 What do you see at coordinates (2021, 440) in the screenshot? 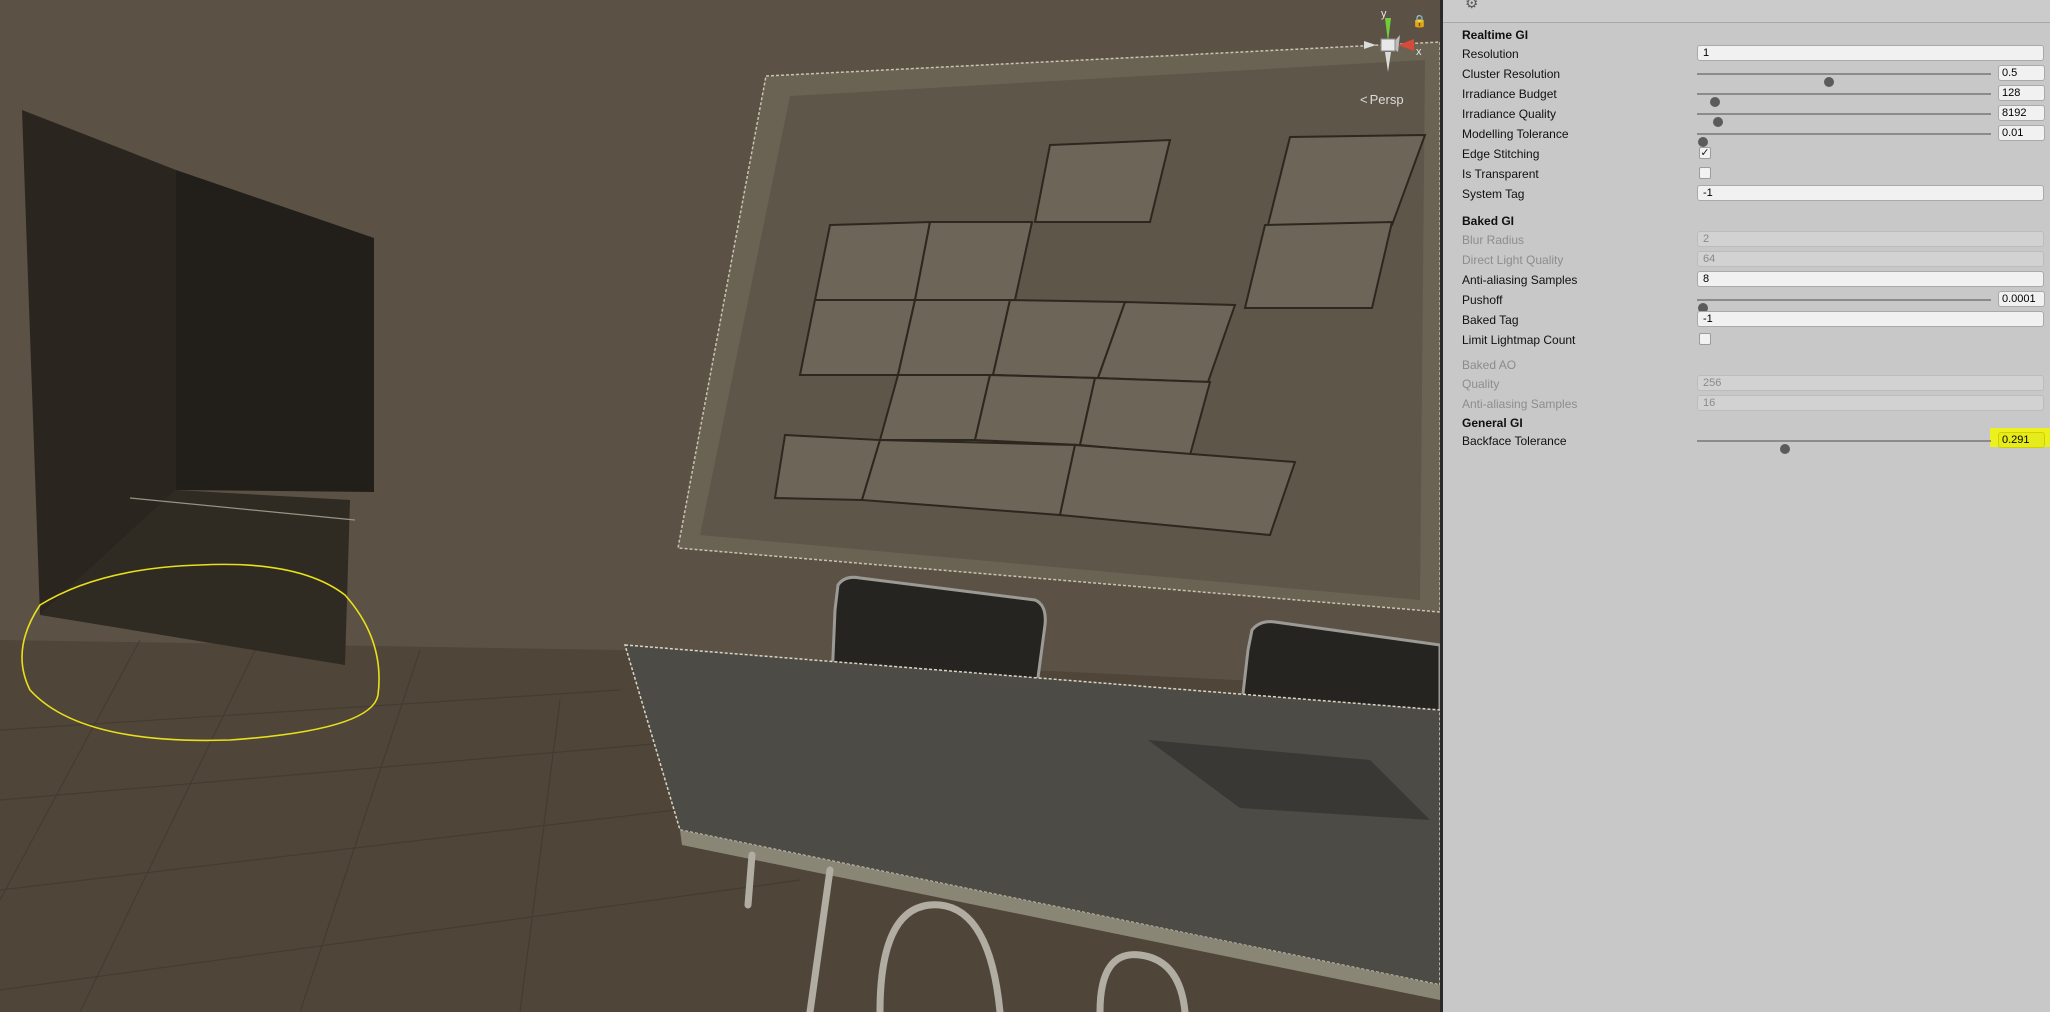
I see `backface-tolerance-value: 0.291` at bounding box center [2021, 440].